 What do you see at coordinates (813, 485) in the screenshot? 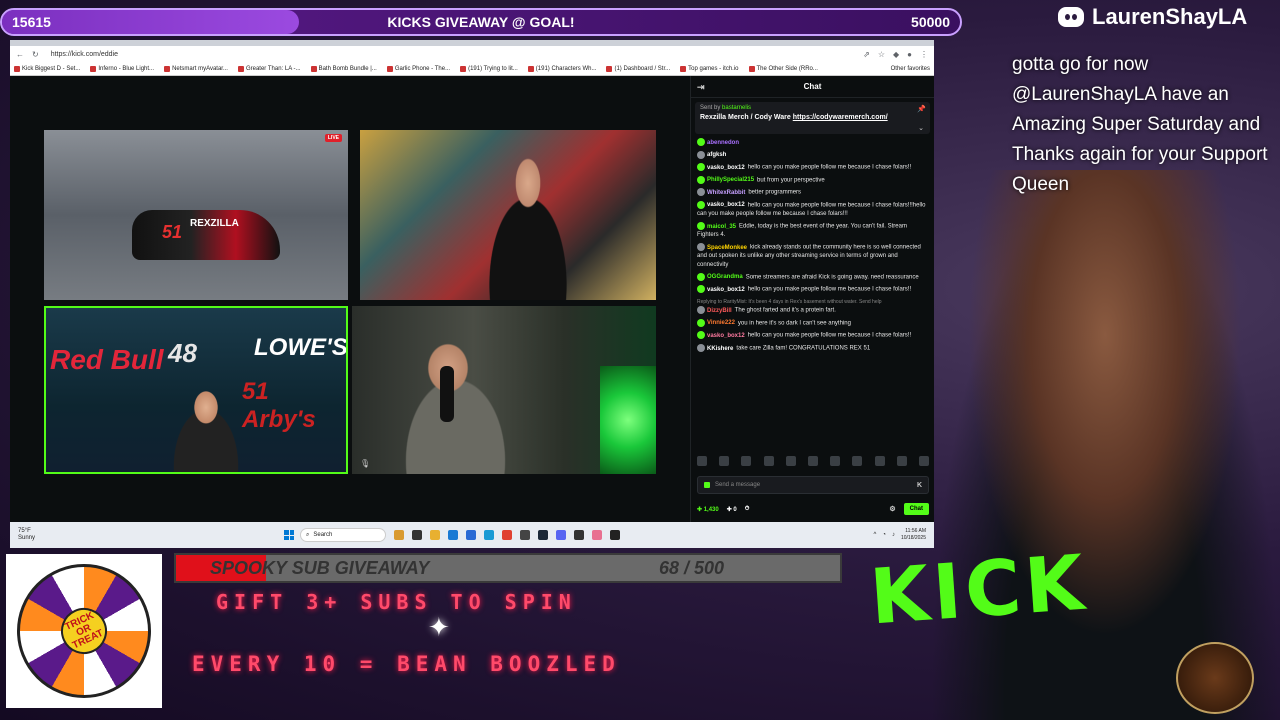
I see `chat-input: Send a message K` at bounding box center [813, 485].